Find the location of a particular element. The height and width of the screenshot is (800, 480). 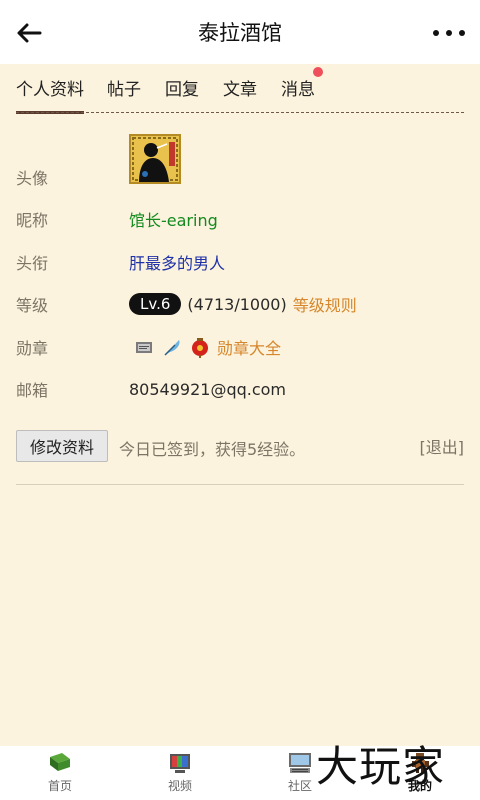

level-rules-link: 等级规则 is located at coordinates (325, 304).